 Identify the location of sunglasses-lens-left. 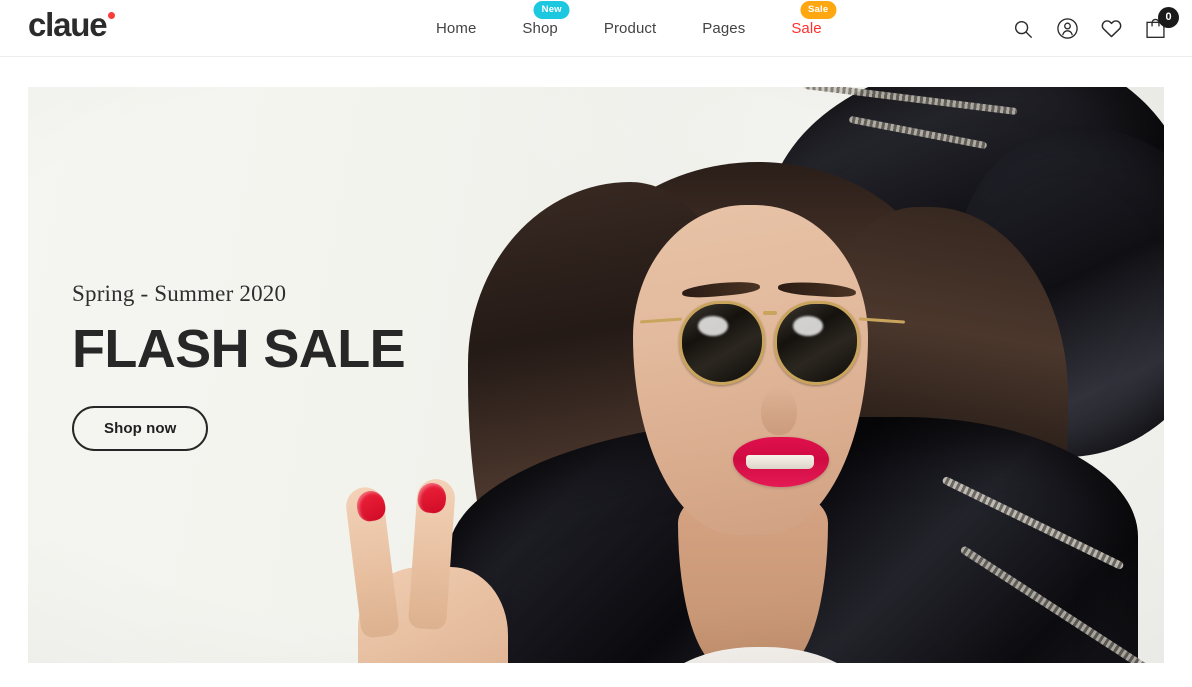
(722, 343).